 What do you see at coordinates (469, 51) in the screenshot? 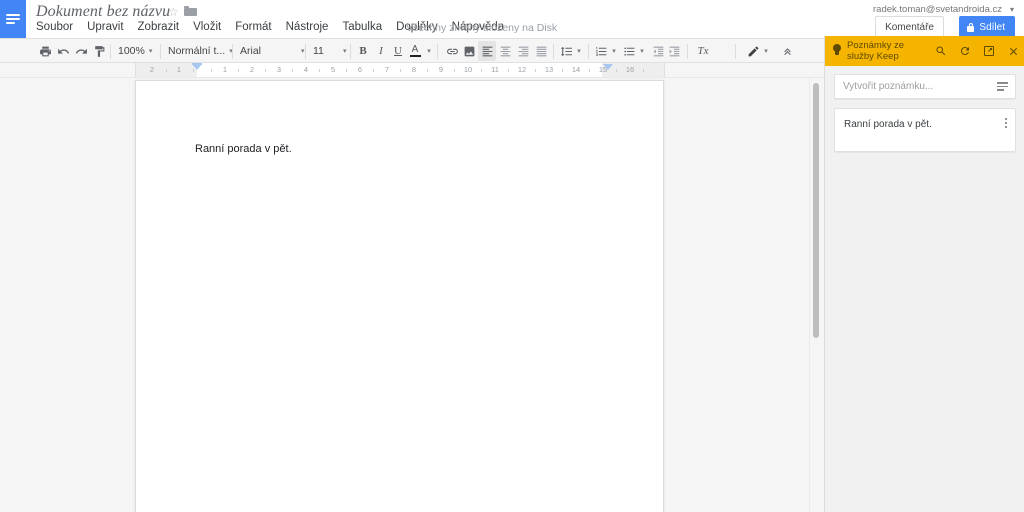
I see `insert-image-icon` at bounding box center [469, 51].